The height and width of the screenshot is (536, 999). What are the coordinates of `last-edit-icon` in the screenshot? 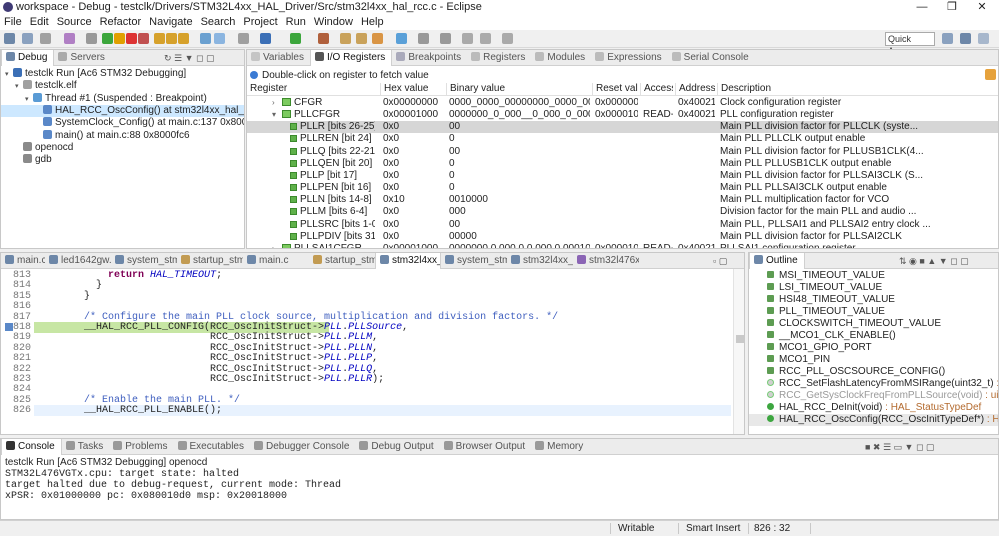 It's located at (467, 38).